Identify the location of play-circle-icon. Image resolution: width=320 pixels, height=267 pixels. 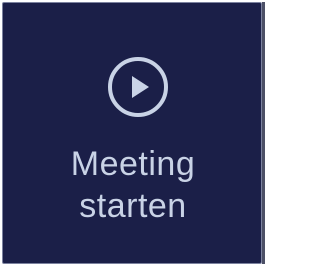
(138, 87).